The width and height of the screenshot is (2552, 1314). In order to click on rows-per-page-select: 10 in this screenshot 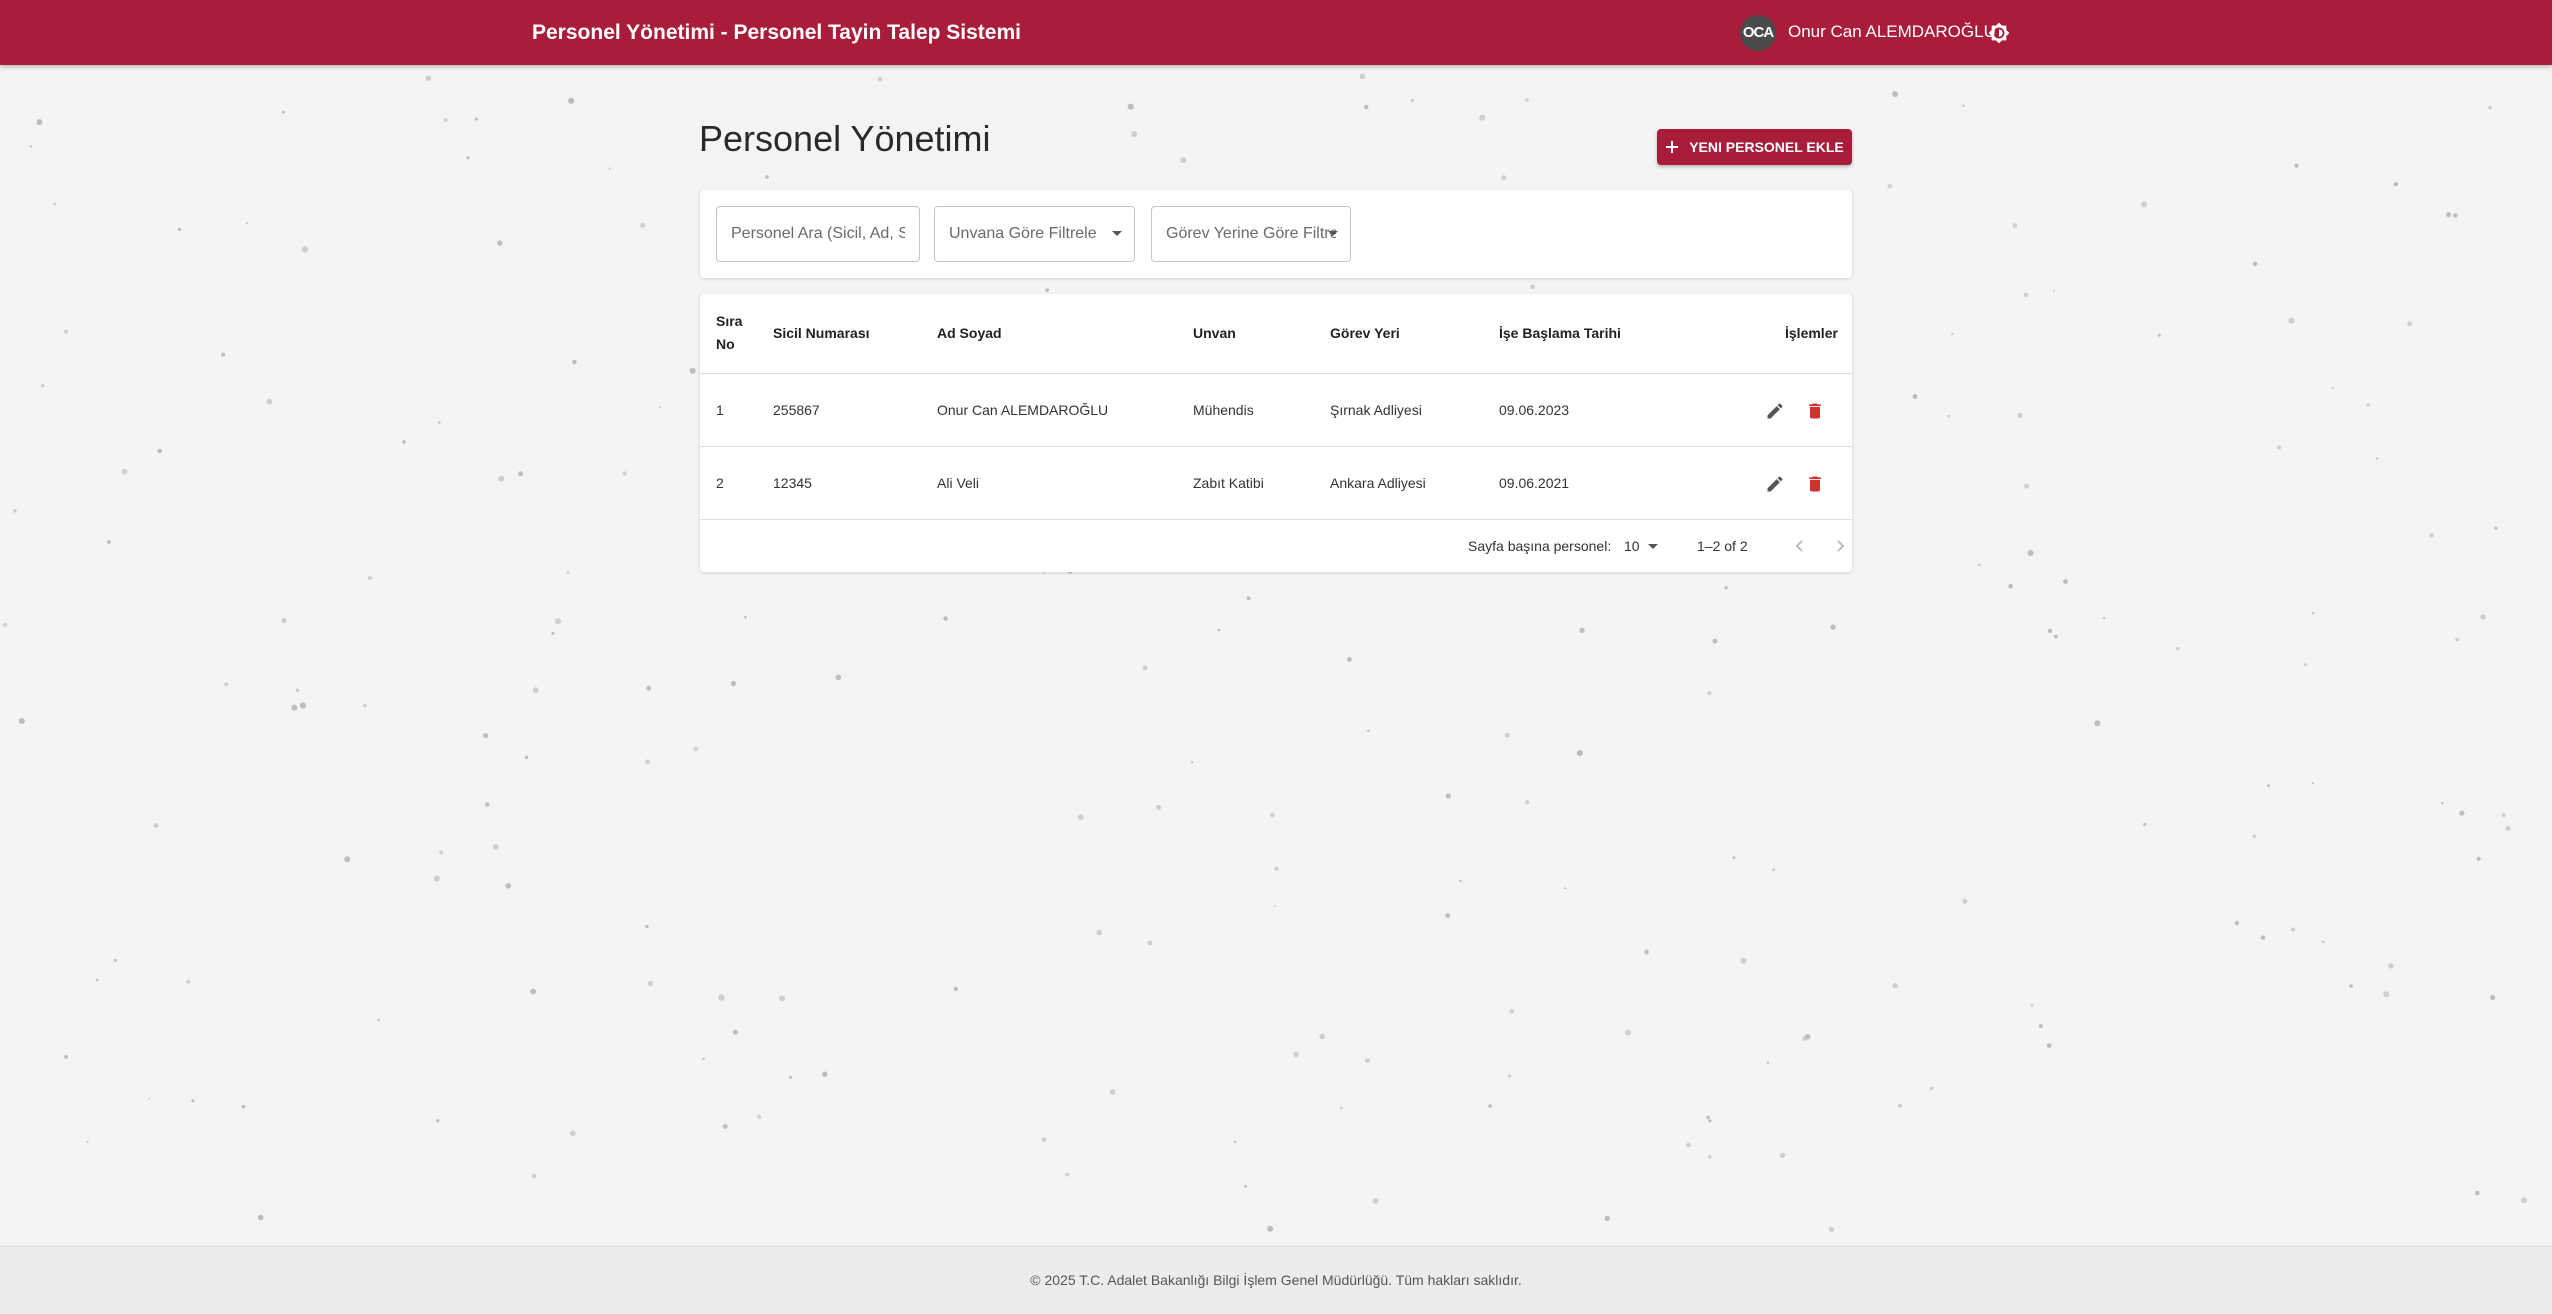, I will do `click(1644, 546)`.